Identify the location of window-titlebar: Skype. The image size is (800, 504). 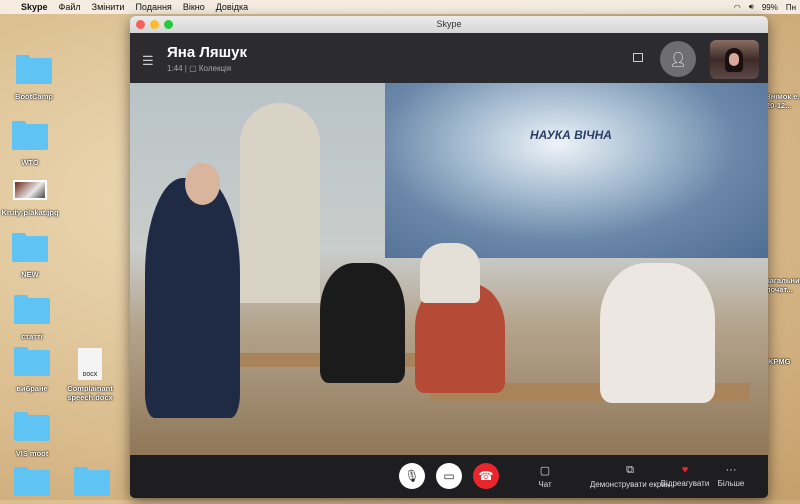
(449, 24).